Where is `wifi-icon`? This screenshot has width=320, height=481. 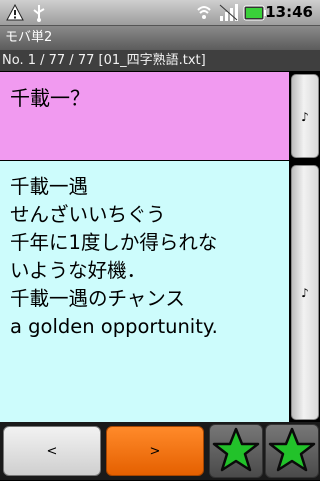 wifi-icon is located at coordinates (204, 12).